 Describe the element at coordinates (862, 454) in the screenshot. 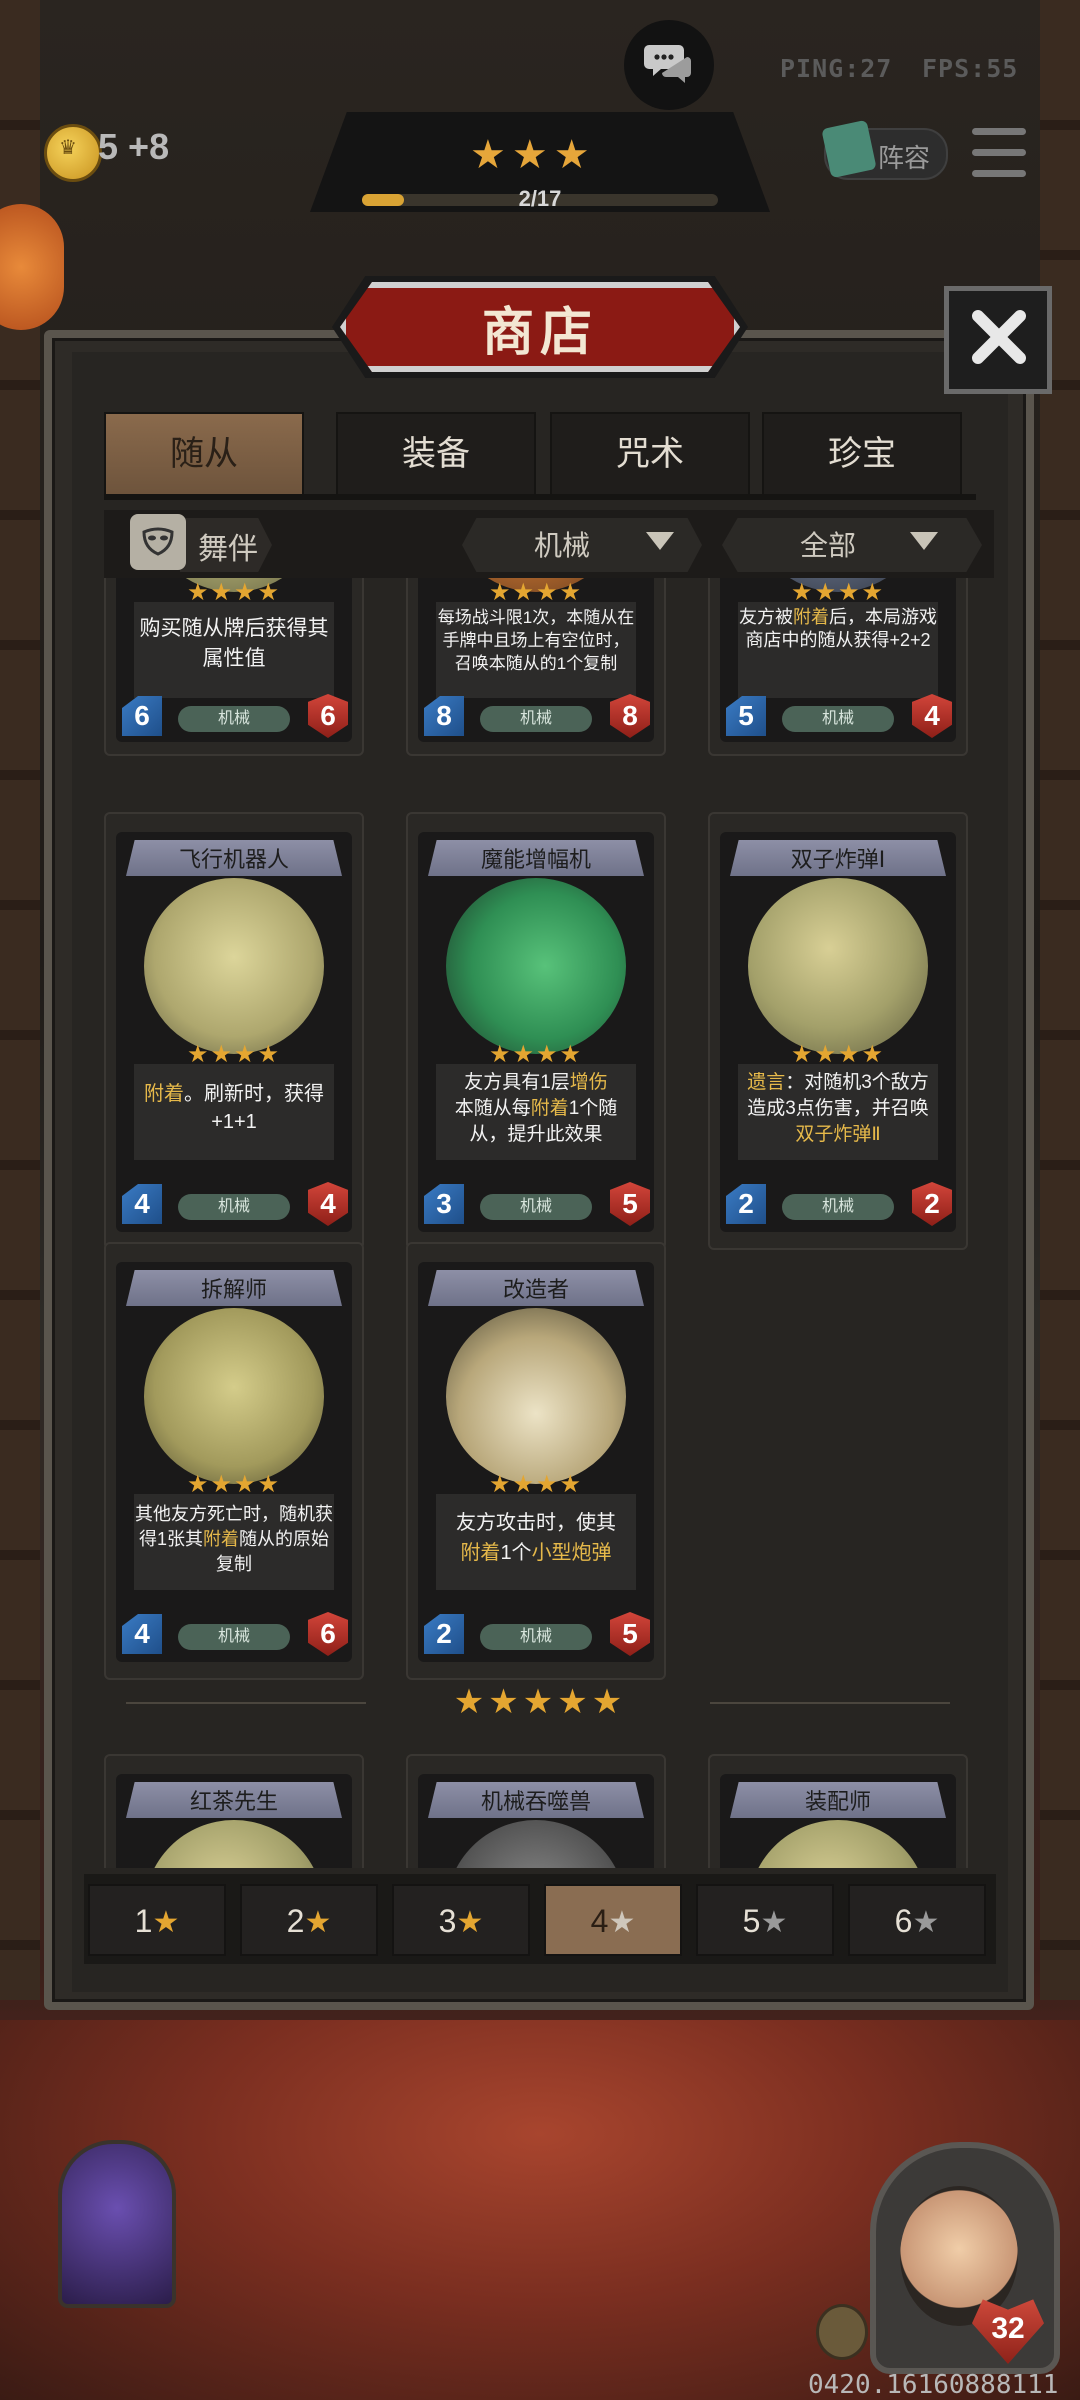

I see `tab-treasures: 珍宝` at that location.